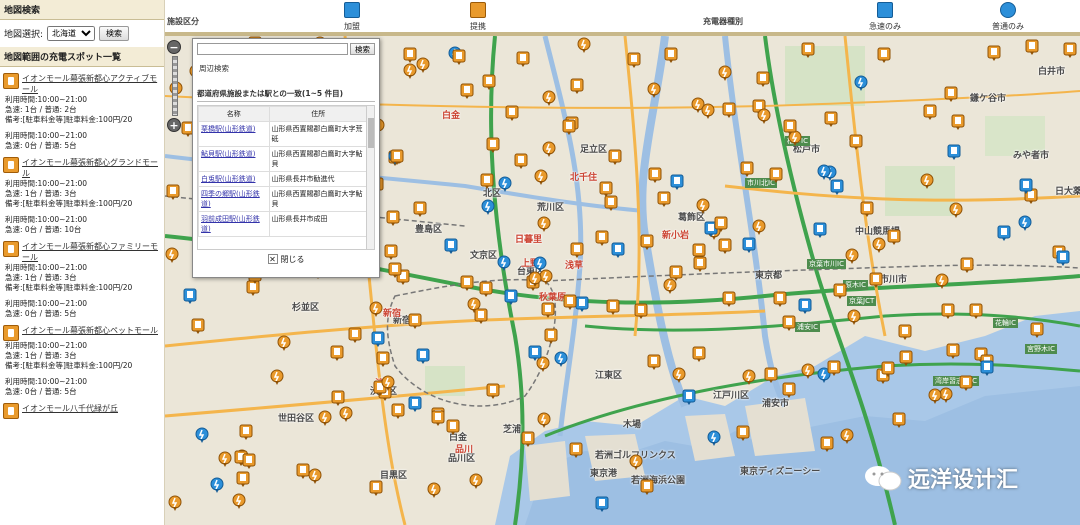 The height and width of the screenshot is (525, 1080). I want to click on popup-search-input, so click(272, 49).